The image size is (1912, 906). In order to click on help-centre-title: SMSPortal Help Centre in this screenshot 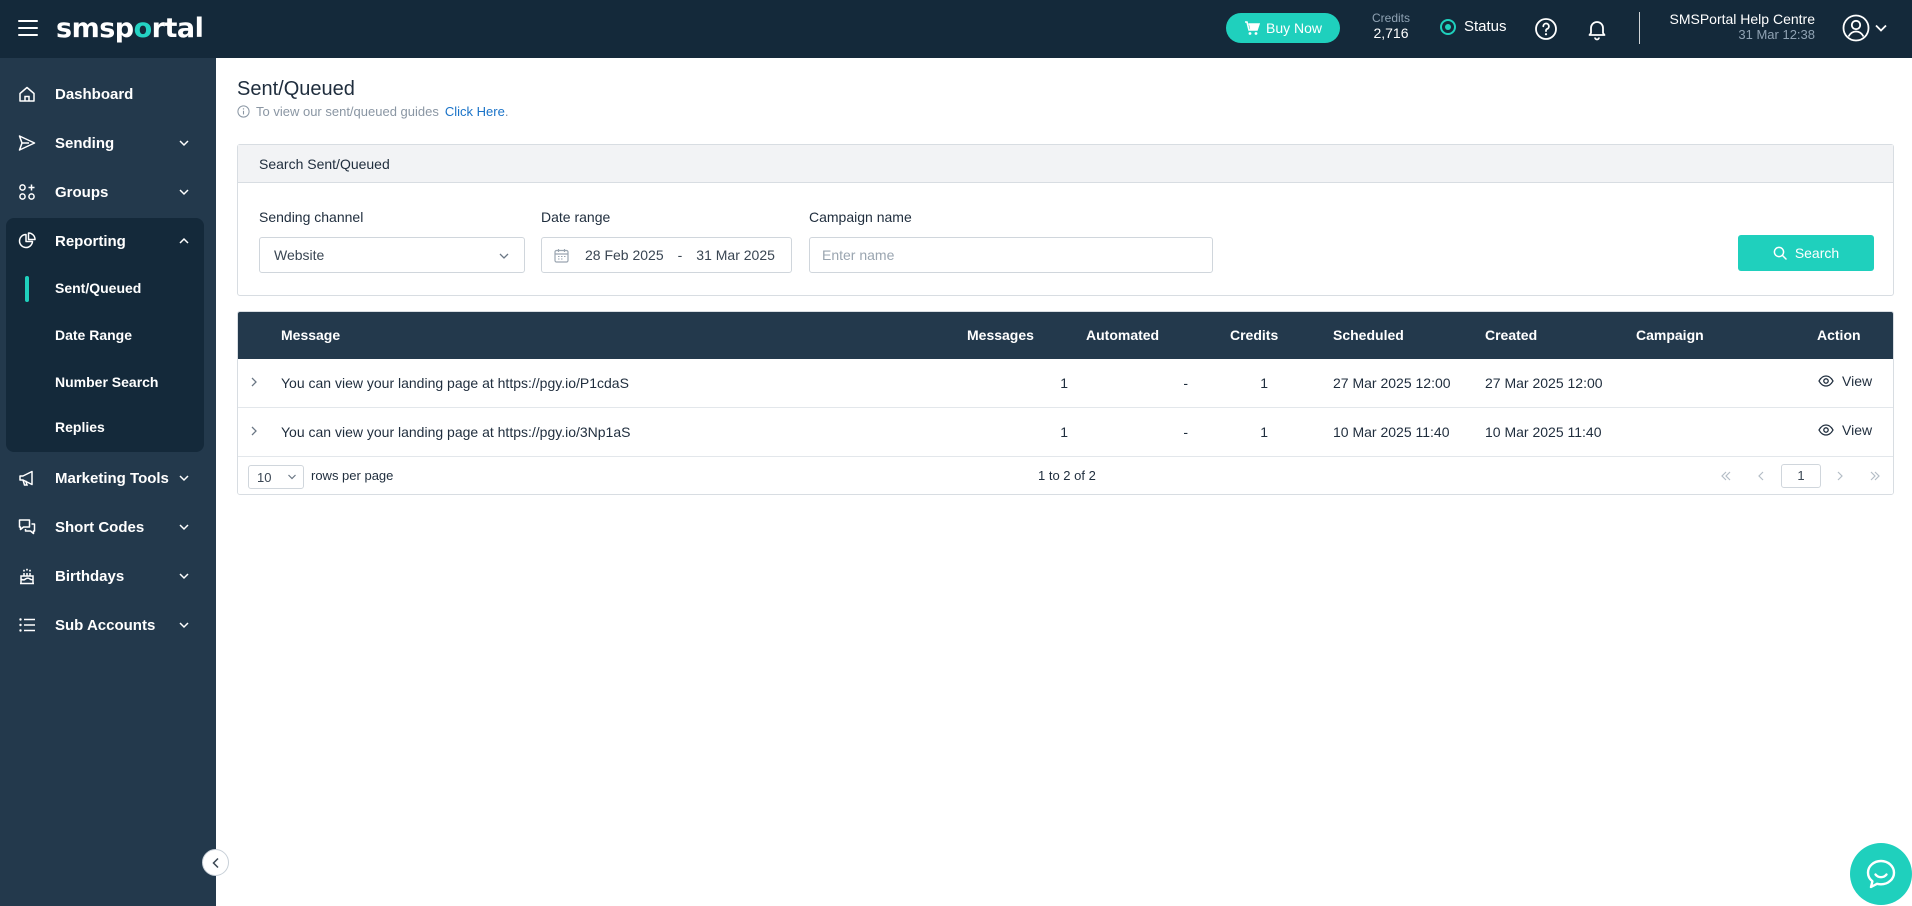, I will do `click(1742, 19)`.